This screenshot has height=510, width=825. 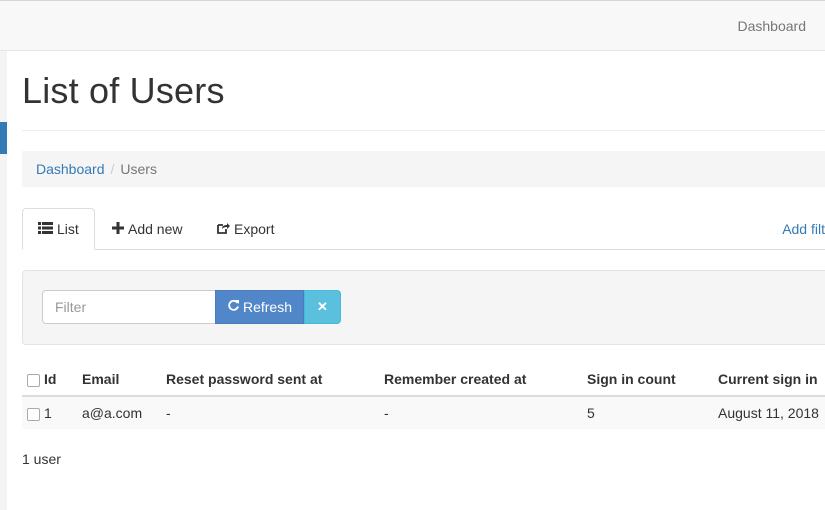 I want to click on table-row: 1 a@a.com - - 5 August 11, 2018, so click(x=423, y=412).